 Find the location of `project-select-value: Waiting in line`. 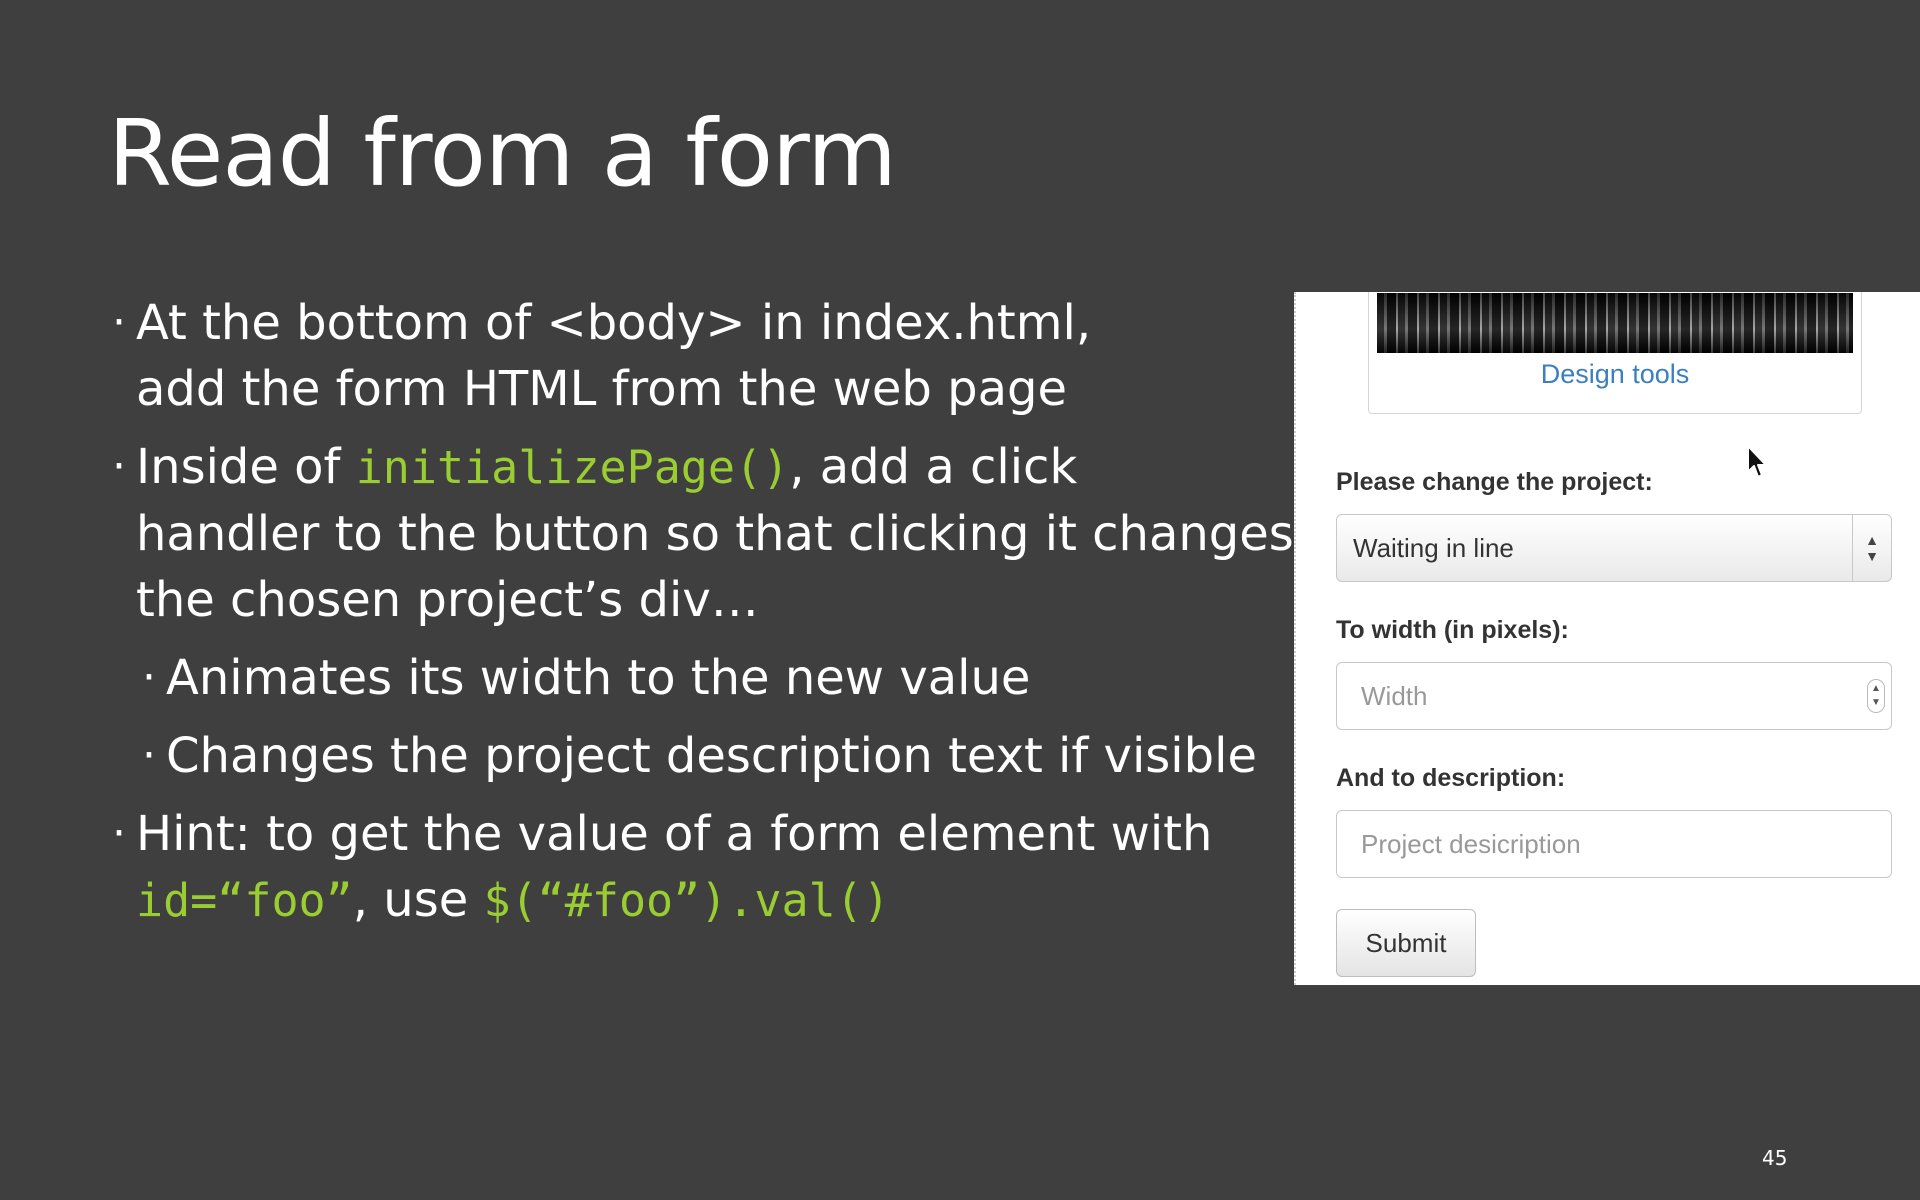

project-select-value: Waiting in line is located at coordinates (1433, 548).